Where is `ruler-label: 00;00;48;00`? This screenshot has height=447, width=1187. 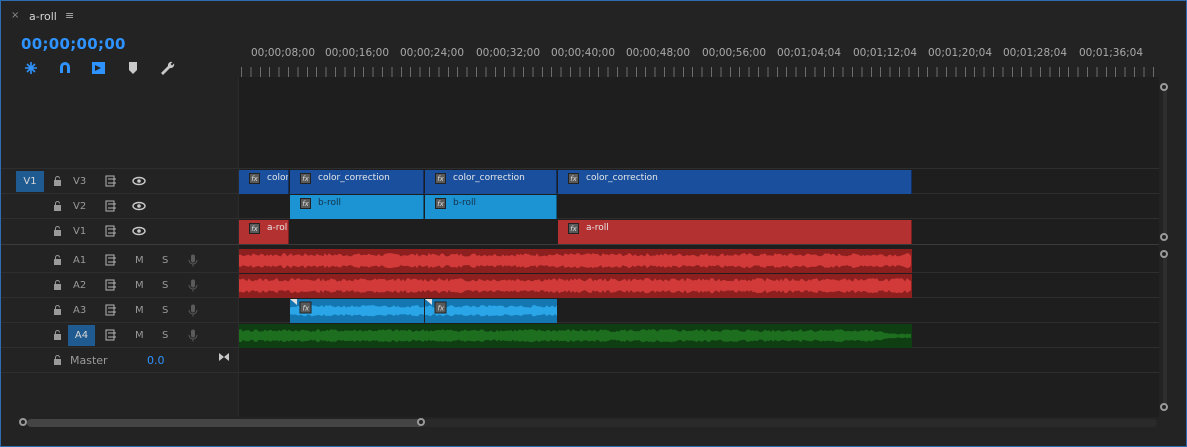
ruler-label: 00;00;48;00 is located at coordinates (658, 53).